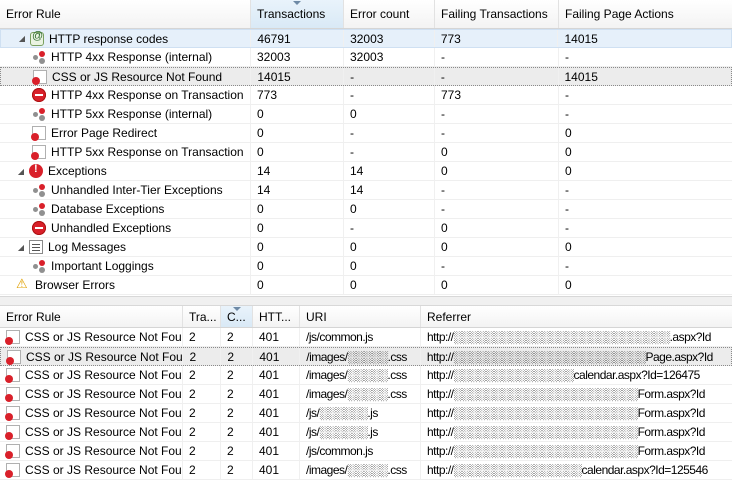  Describe the element at coordinates (581, 76) in the screenshot. I see `failing-page-actions-value: 14015` at that location.